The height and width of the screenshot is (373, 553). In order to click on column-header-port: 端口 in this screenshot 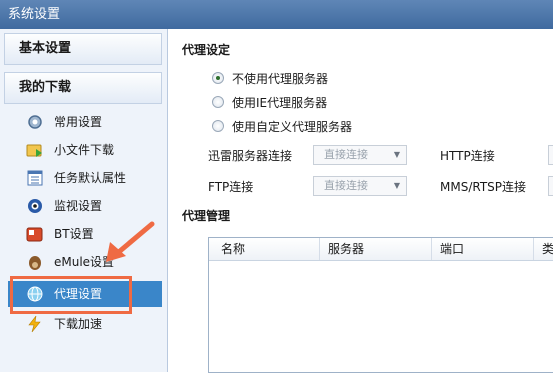, I will do `click(447, 249)`.